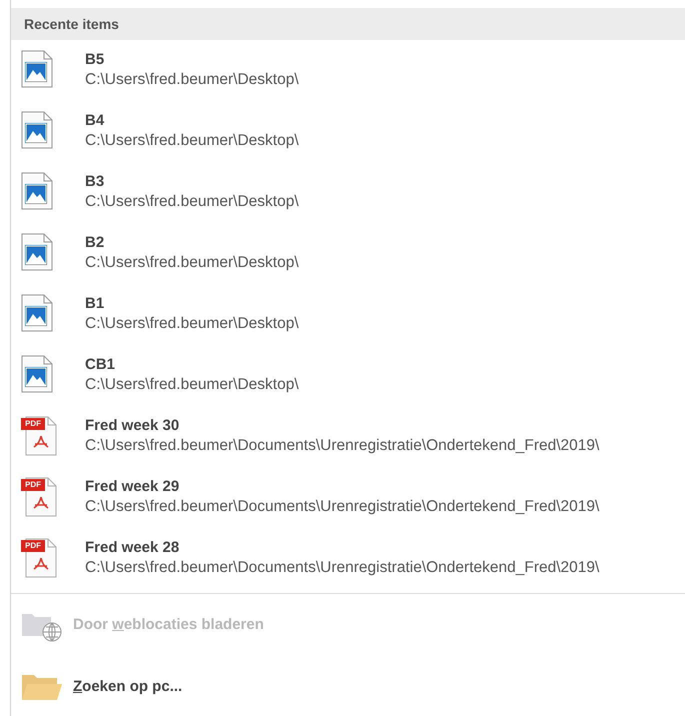 The width and height of the screenshot is (685, 716). What do you see at coordinates (71, 24) in the screenshot?
I see `section-title: Recente items` at bounding box center [71, 24].